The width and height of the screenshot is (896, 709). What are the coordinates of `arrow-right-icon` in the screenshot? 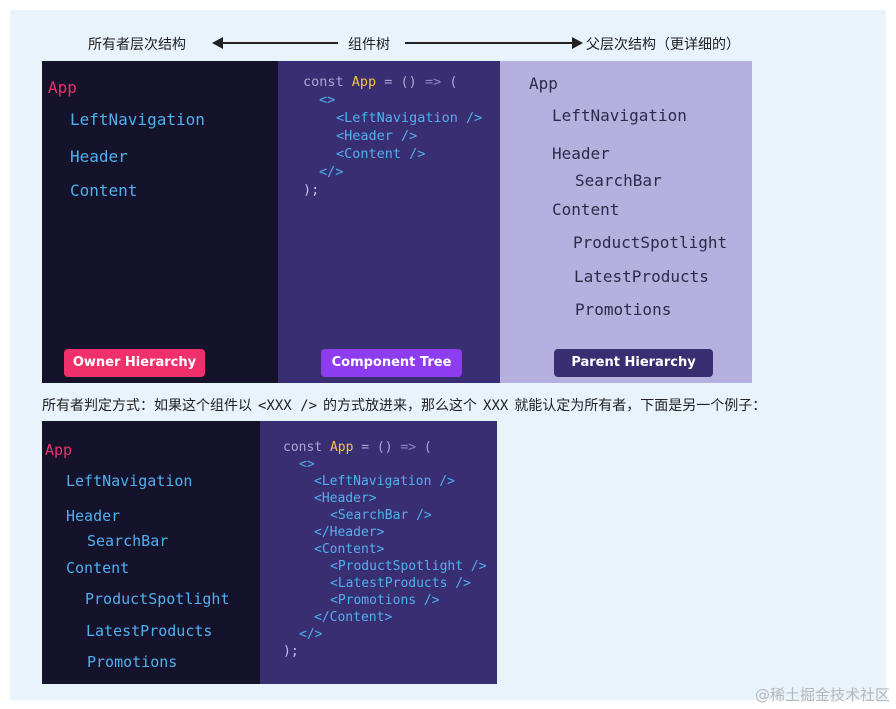 It's located at (577, 43).